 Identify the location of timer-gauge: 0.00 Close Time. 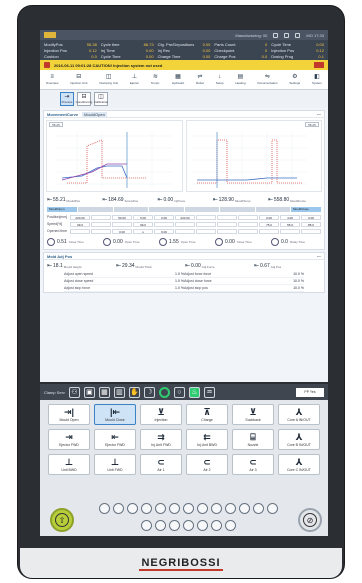
(240, 242).